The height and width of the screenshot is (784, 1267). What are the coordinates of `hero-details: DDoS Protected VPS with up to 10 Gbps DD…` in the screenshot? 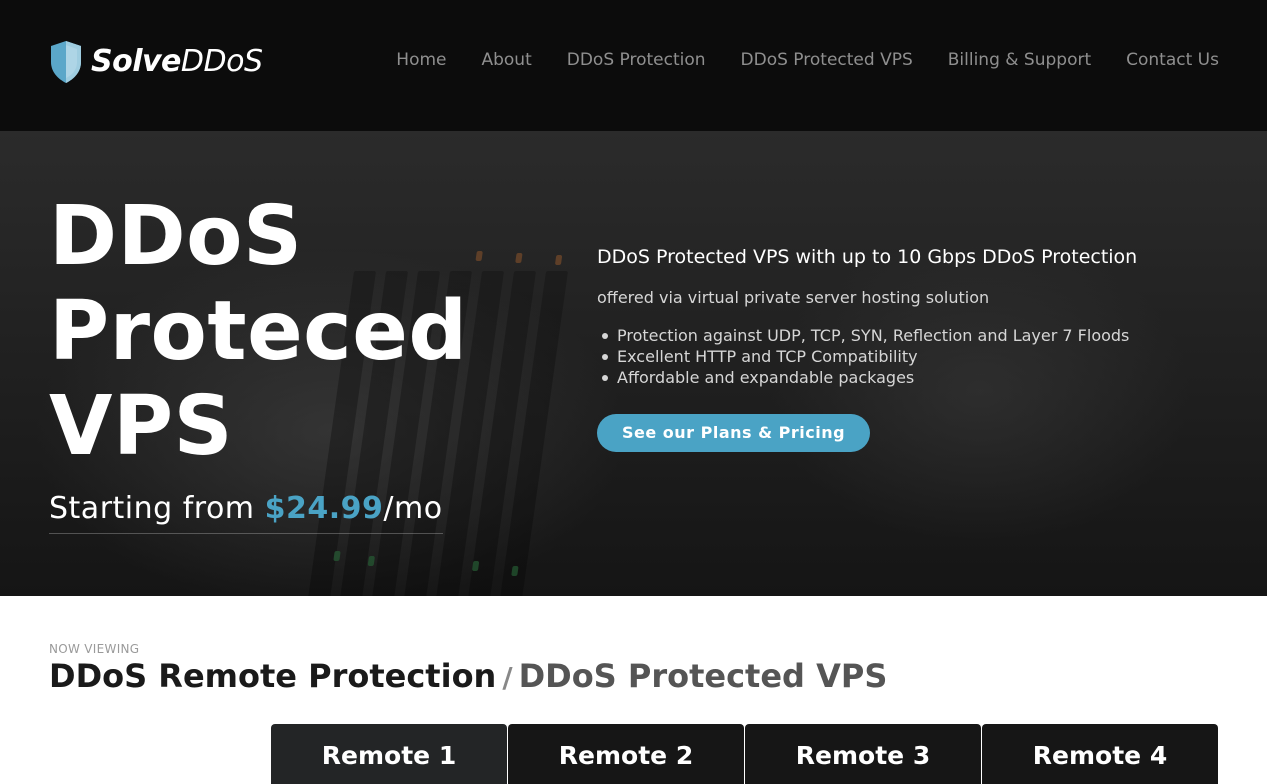 It's located at (917, 348).